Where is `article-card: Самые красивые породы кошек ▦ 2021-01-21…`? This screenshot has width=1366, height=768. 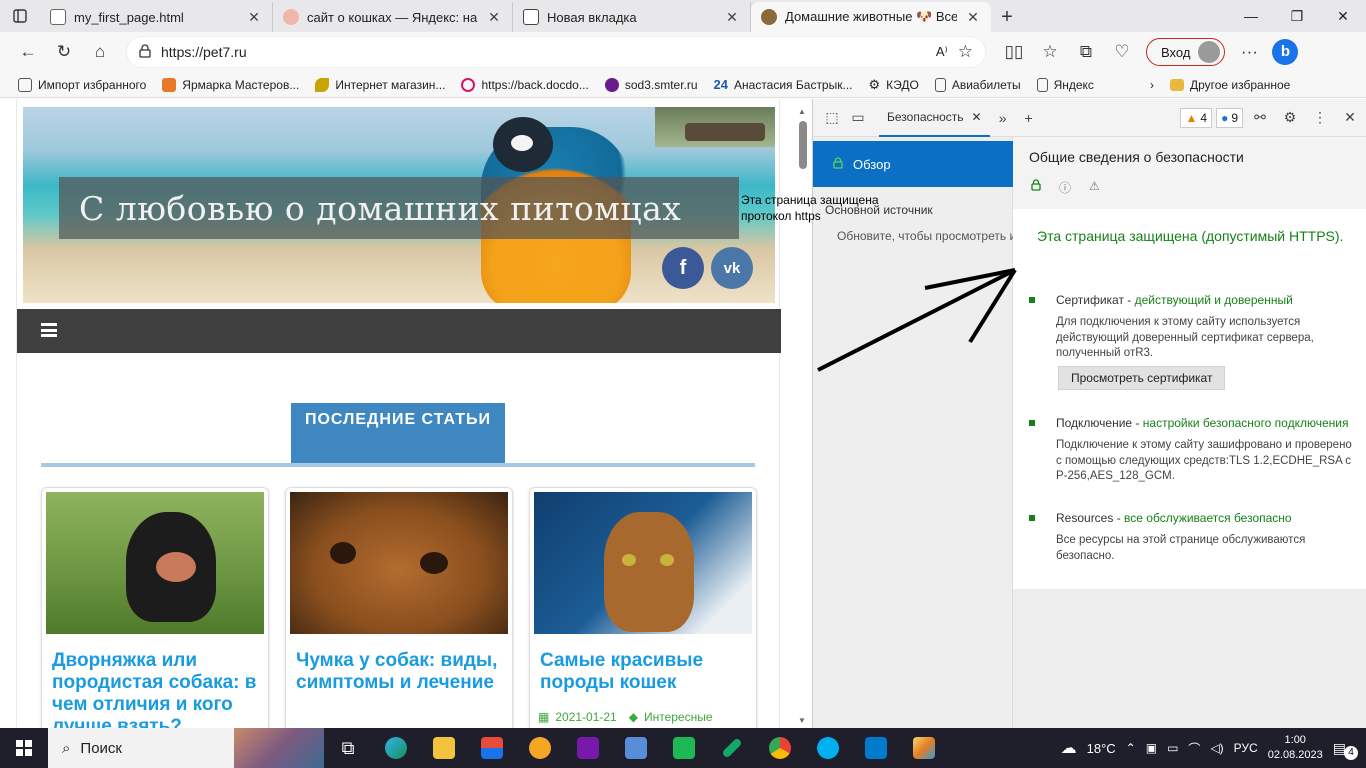 article-card: Самые красивые породы кошек ▦ 2021-01-21… is located at coordinates (643, 607).